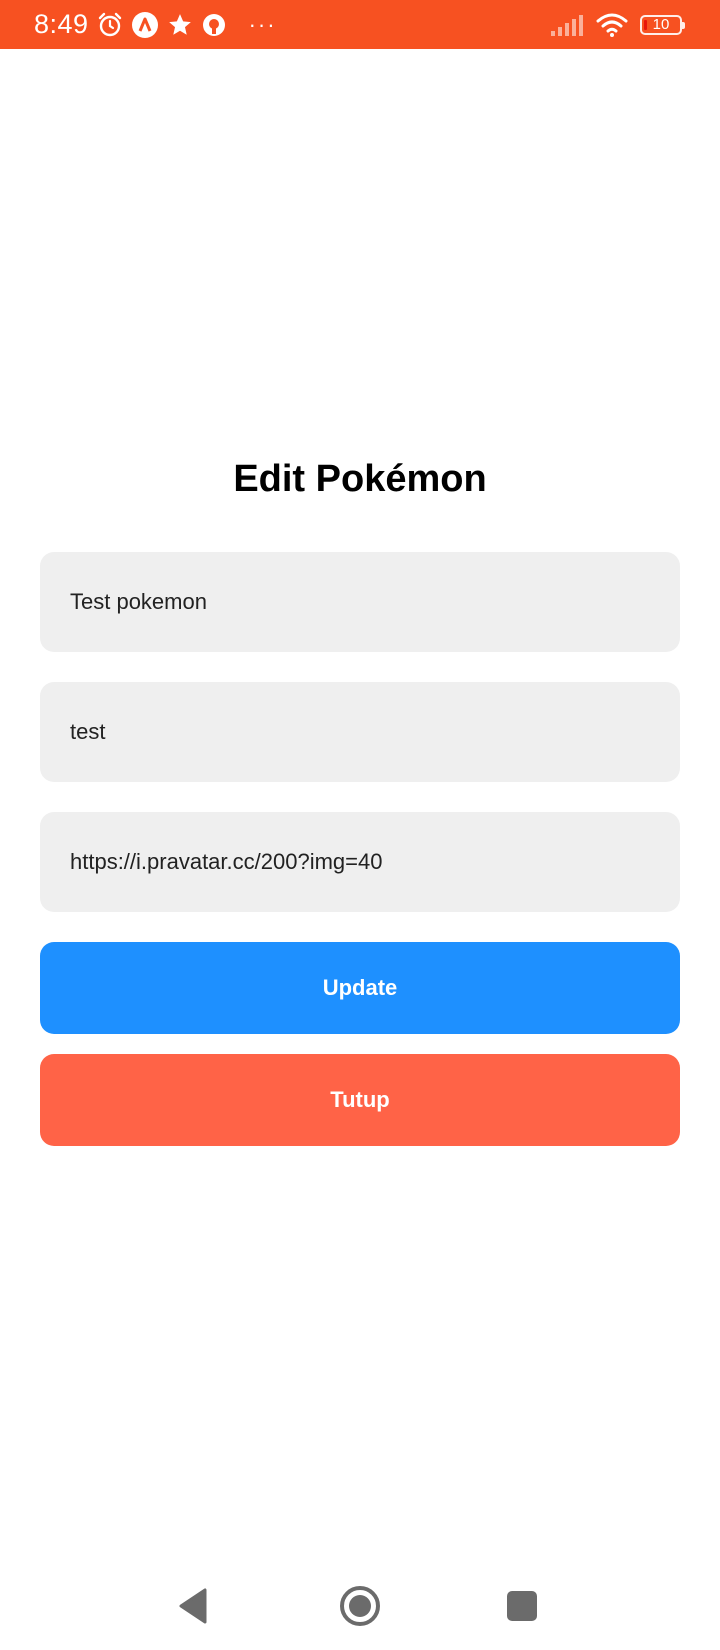 This screenshot has height=1650, width=720. I want to click on image-url-field: https://i.pravatar.cc/200?img=40, so click(360, 862).